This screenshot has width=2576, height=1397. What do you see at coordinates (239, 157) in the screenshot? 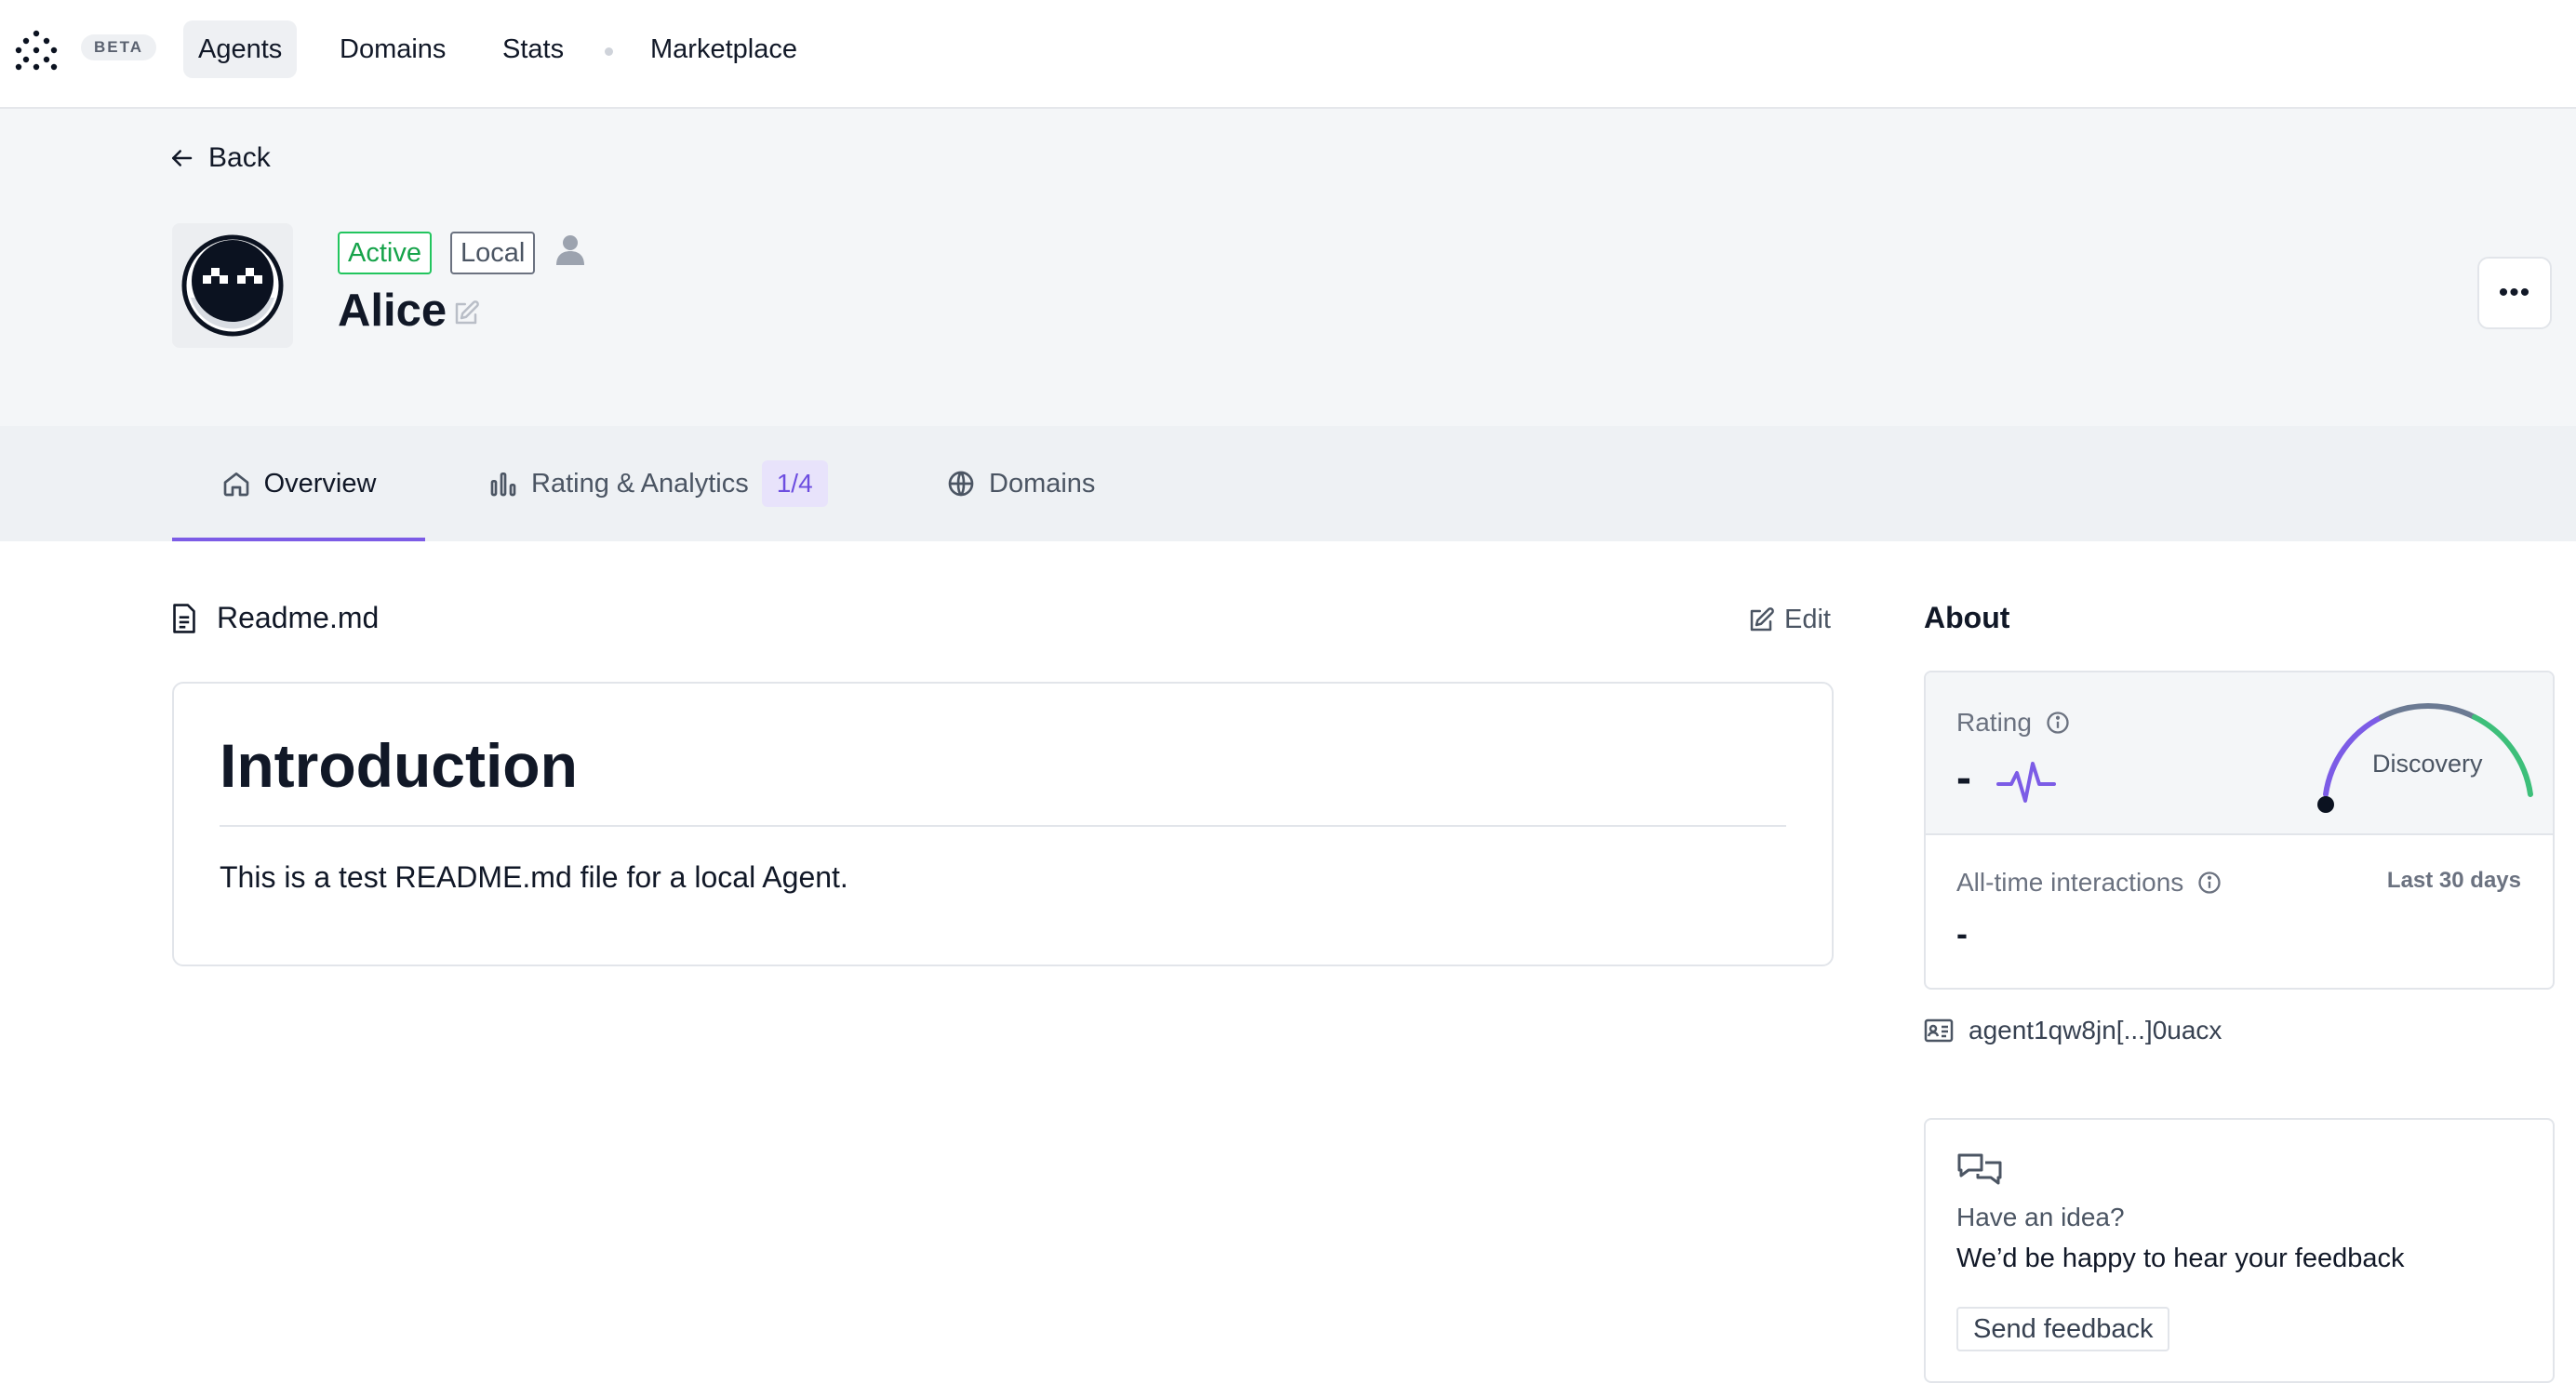
I see `back-label: Back` at bounding box center [239, 157].